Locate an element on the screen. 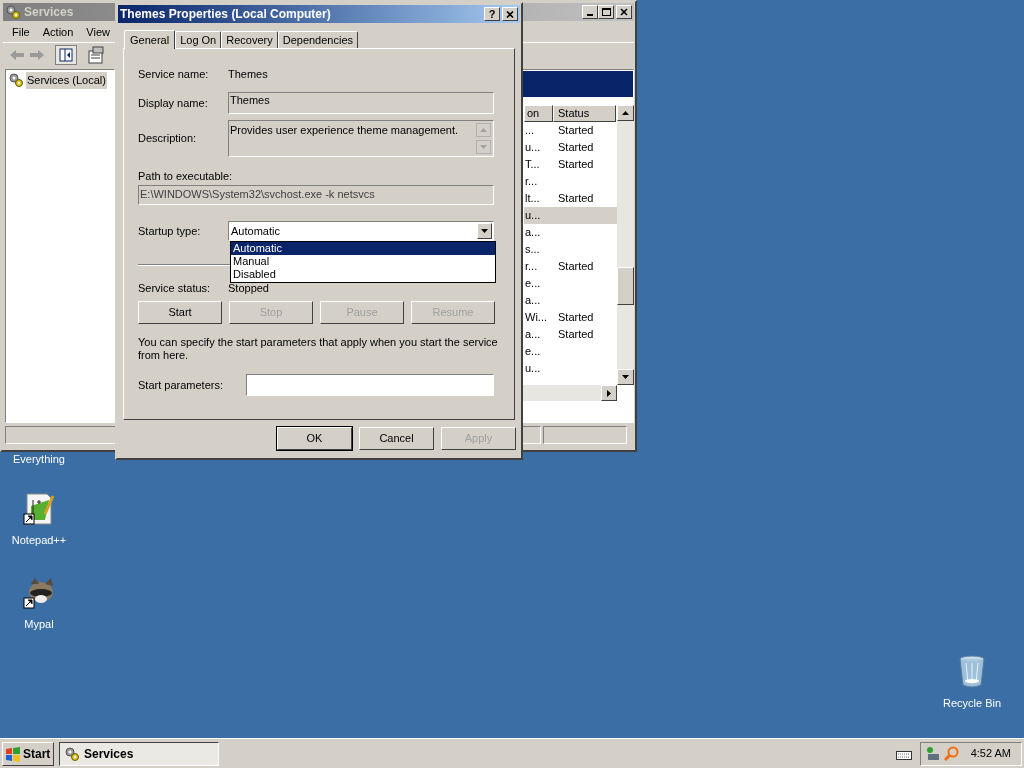 This screenshot has height=768, width=1024. dropdown-option: Manual is located at coordinates (363, 261).